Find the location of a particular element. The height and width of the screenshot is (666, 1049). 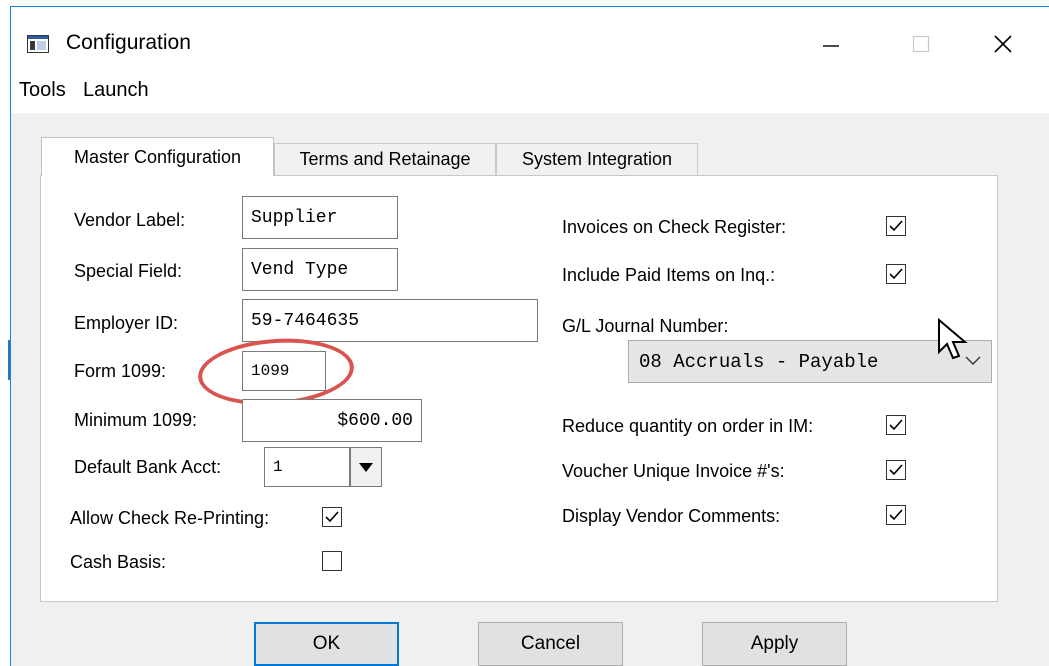

minimum-1099-label: Minimum 1099: is located at coordinates (136, 420).